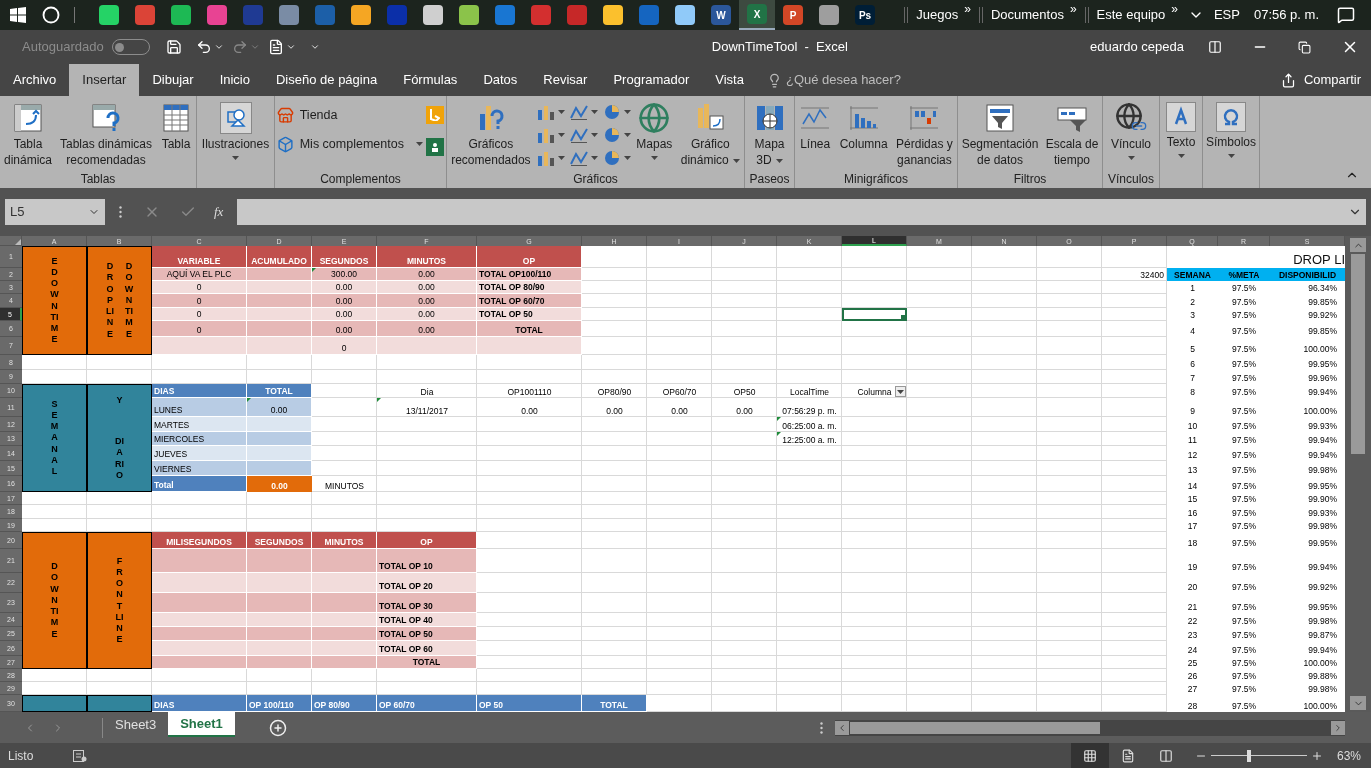 The width and height of the screenshot is (1371, 773). I want to click on map-3d-button: Mapa 3D, so click(769, 134).